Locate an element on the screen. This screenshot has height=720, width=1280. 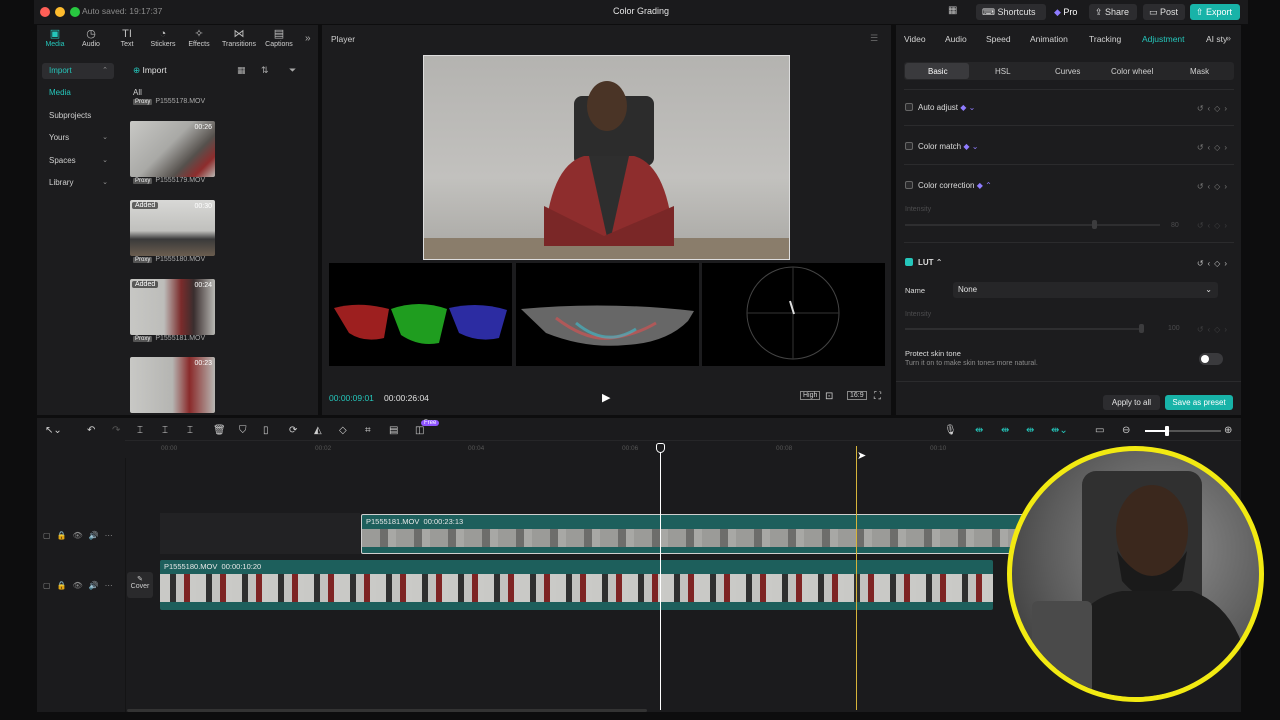
main-track-magnet-icon: ⇹ is located at coordinates (979, 430).